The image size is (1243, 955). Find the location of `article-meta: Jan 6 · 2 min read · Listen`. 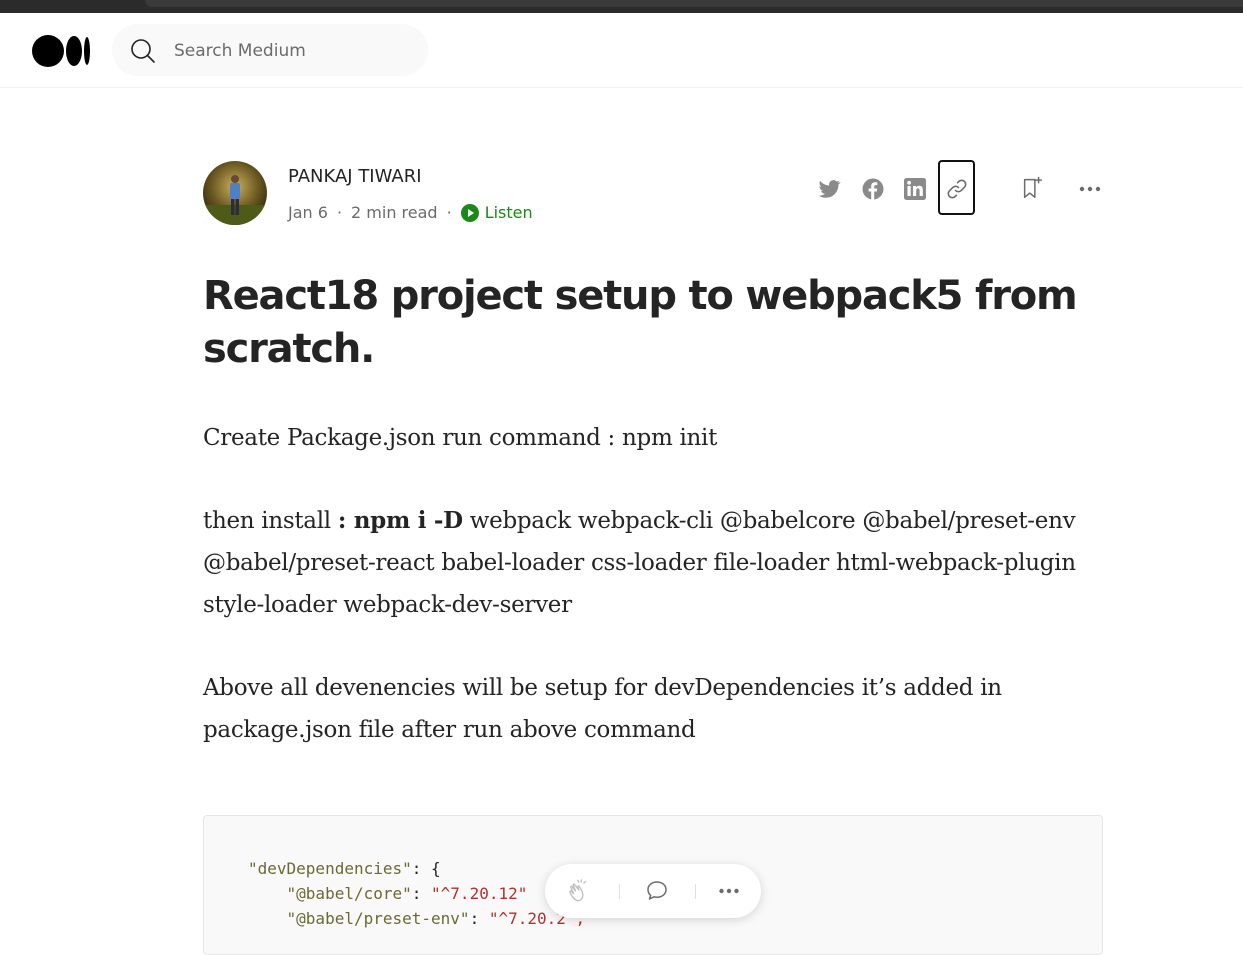

article-meta: Jan 6 · 2 min read · Listen is located at coordinates (410, 212).